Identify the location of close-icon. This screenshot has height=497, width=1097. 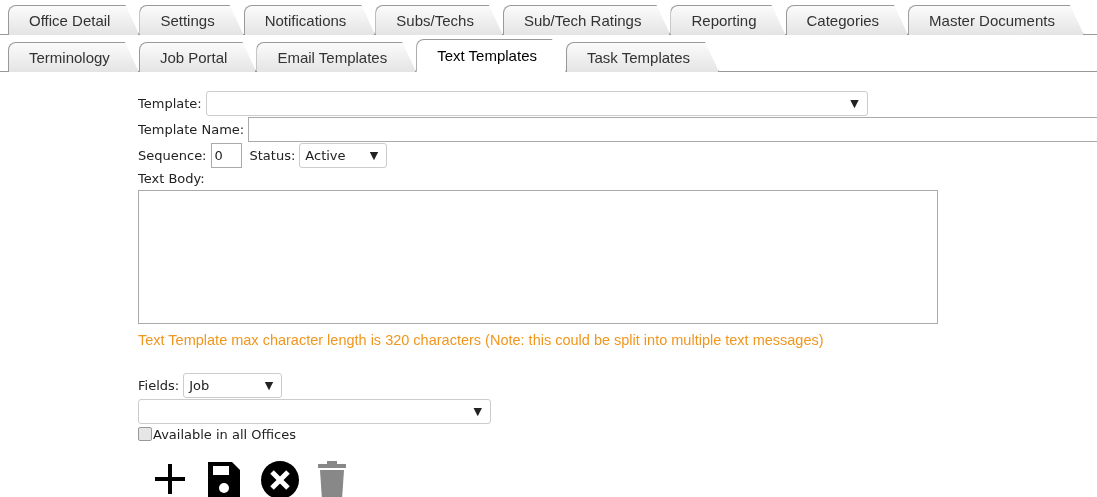
(280, 478).